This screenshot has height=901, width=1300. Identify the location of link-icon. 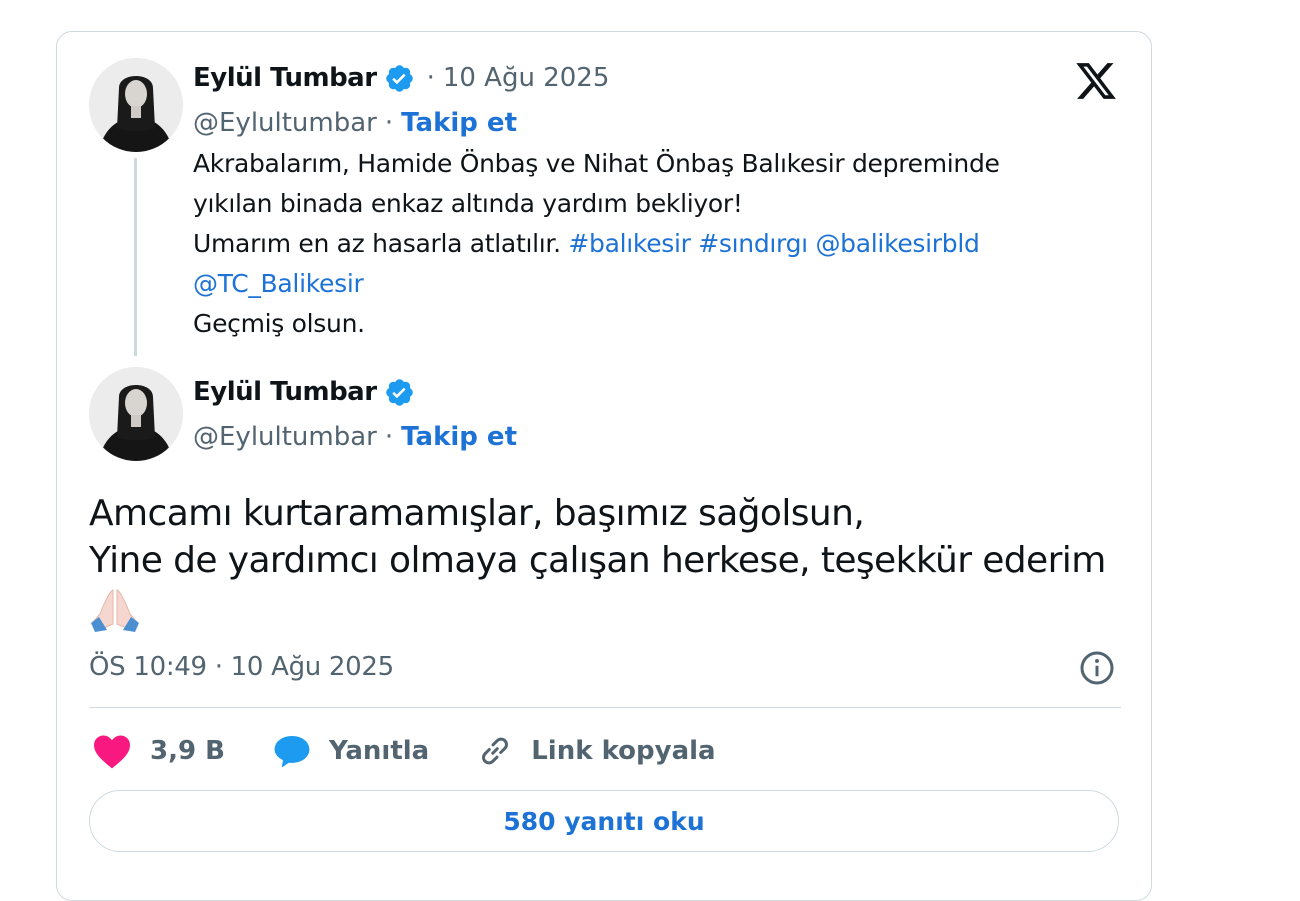
(495, 751).